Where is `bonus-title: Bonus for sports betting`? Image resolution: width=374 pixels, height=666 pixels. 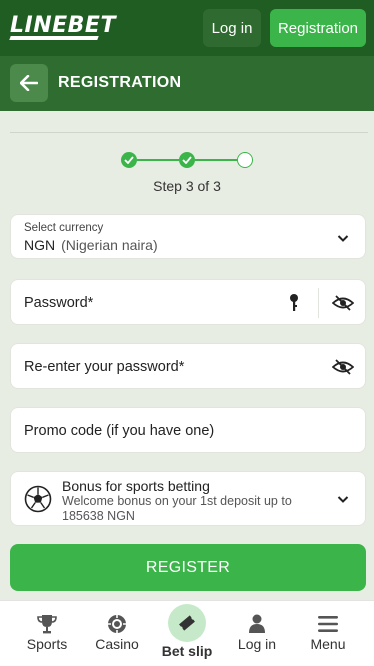 bonus-title: Bonus for sports betting is located at coordinates (136, 486).